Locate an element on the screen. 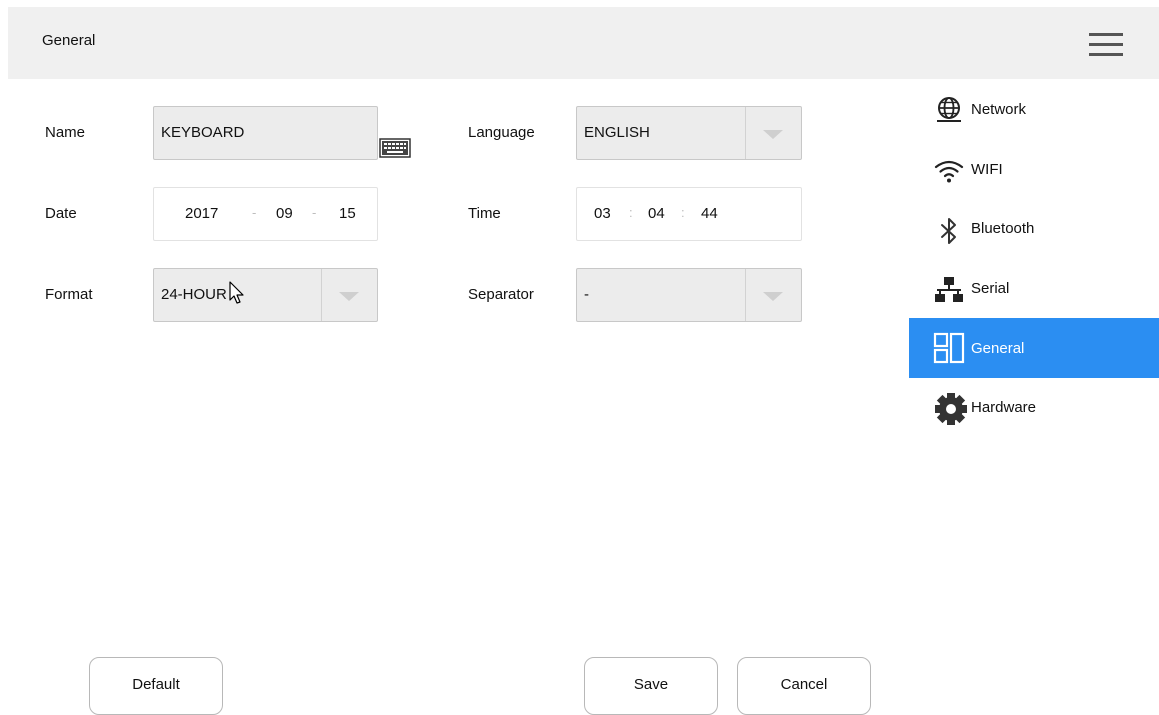 The image size is (1159, 715). name-value: KEYBOARD is located at coordinates (203, 132).